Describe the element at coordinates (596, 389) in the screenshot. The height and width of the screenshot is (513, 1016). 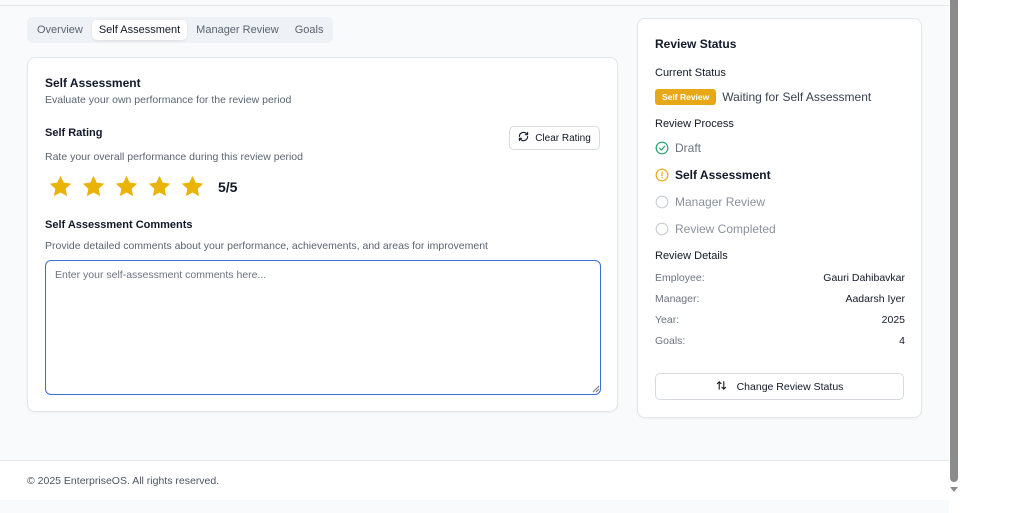
I see `resize-grip-icon` at that location.